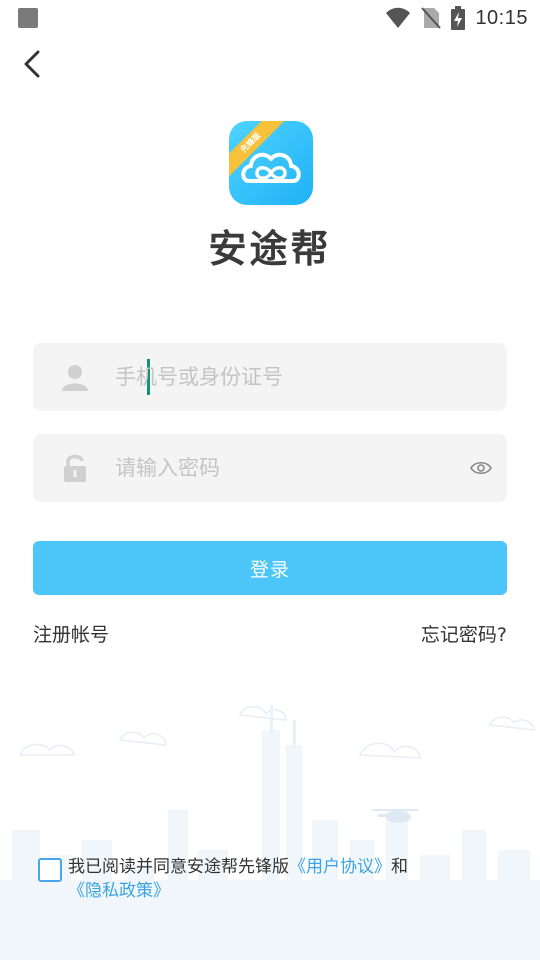 The image size is (540, 960). Describe the element at coordinates (271, 167) in the screenshot. I see `cloud-infinity-icon` at that location.